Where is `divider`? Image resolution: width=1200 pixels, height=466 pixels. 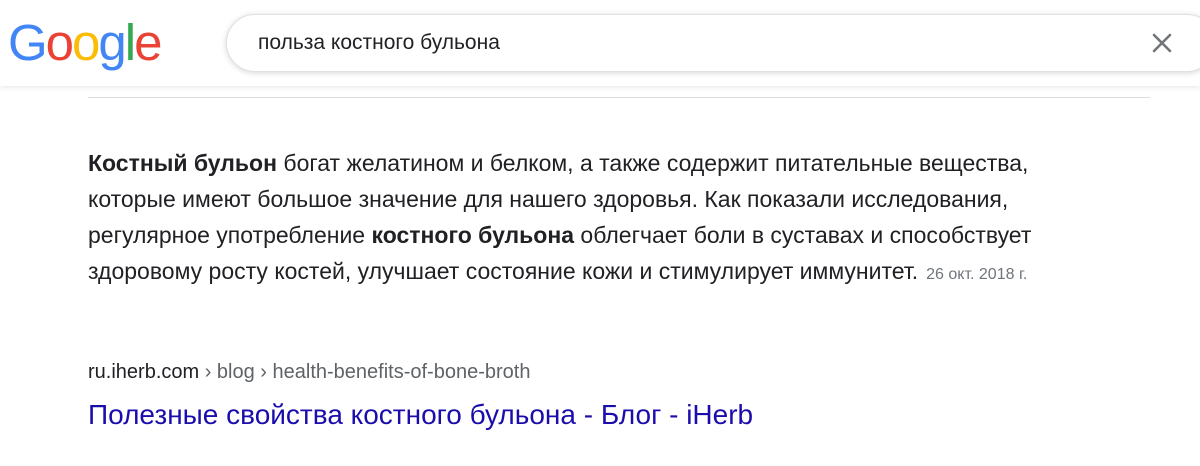 divider is located at coordinates (619, 97).